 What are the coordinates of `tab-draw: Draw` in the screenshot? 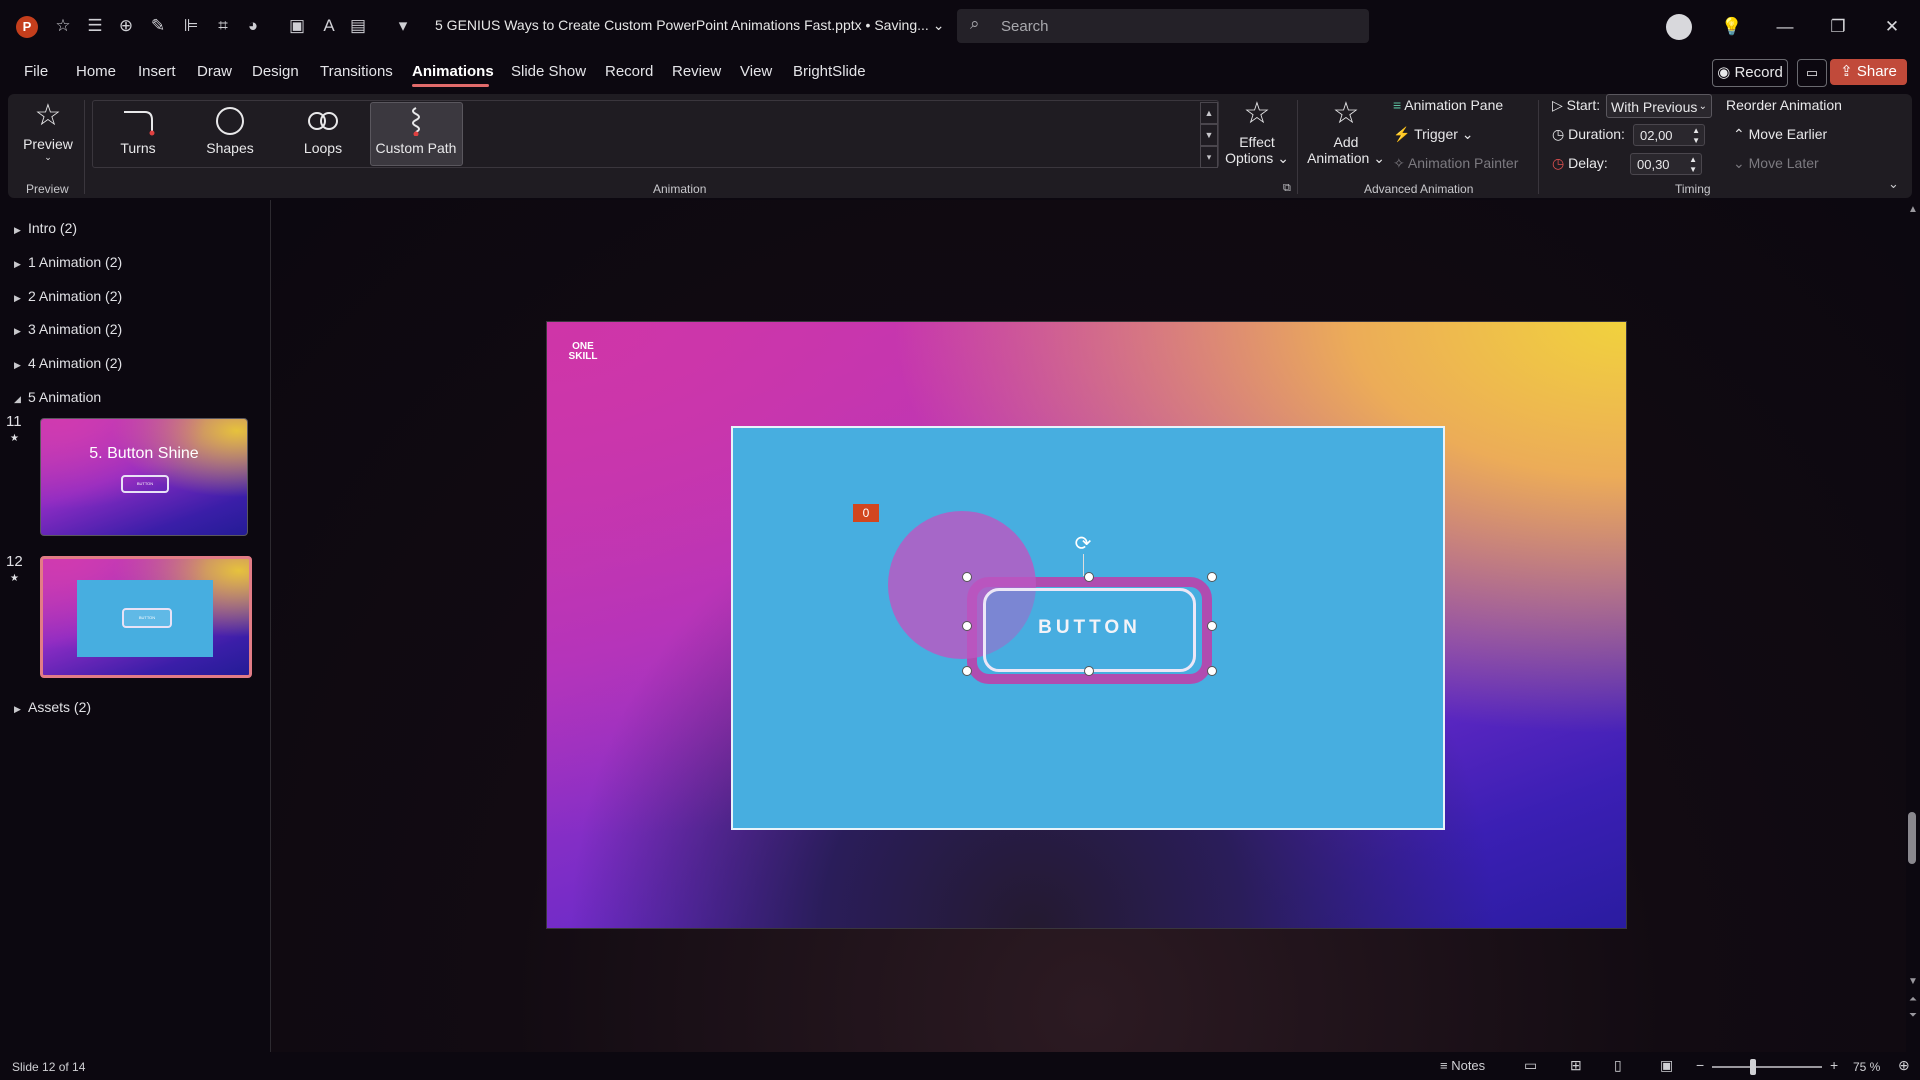 It's located at (214, 71).